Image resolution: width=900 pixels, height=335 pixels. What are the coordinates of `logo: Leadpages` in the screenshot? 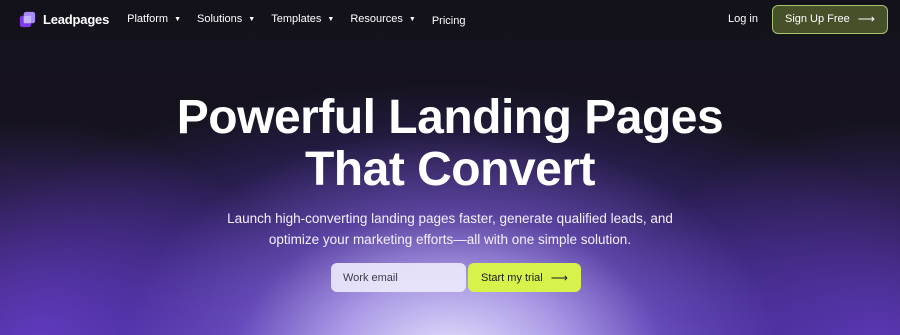 It's located at (63, 19).